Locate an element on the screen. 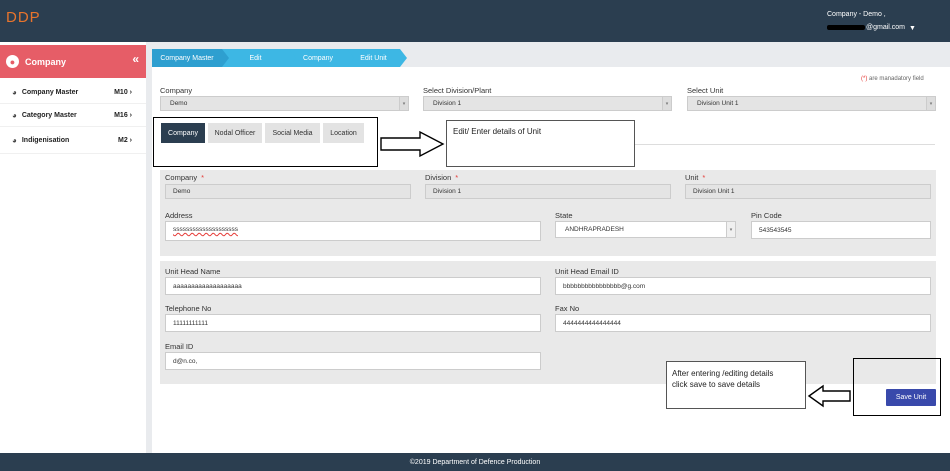 The width and height of the screenshot is (950, 471). app-logo: DDP is located at coordinates (23, 17).